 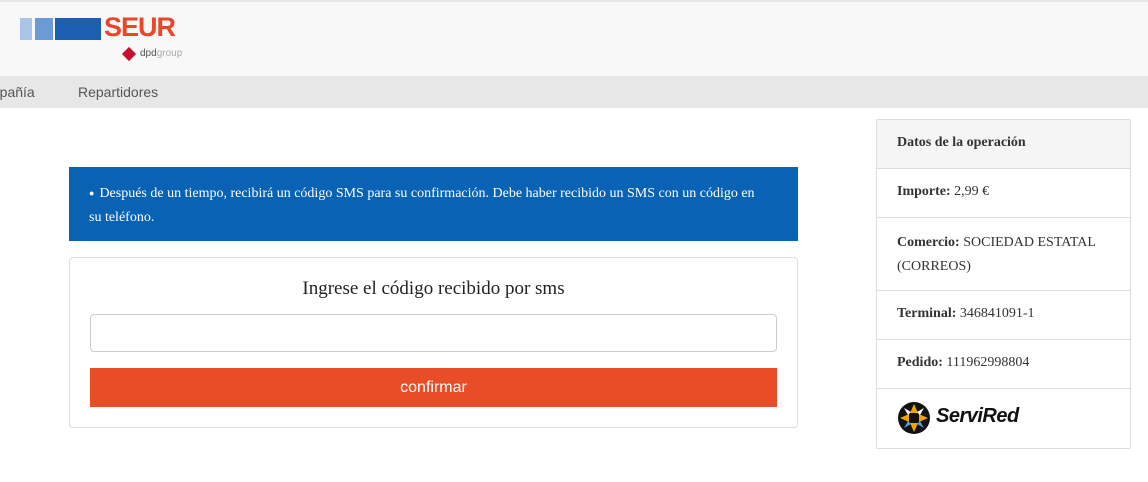 I want to click on terminal-row: Terminal: 346841091-1, so click(x=1003, y=315).